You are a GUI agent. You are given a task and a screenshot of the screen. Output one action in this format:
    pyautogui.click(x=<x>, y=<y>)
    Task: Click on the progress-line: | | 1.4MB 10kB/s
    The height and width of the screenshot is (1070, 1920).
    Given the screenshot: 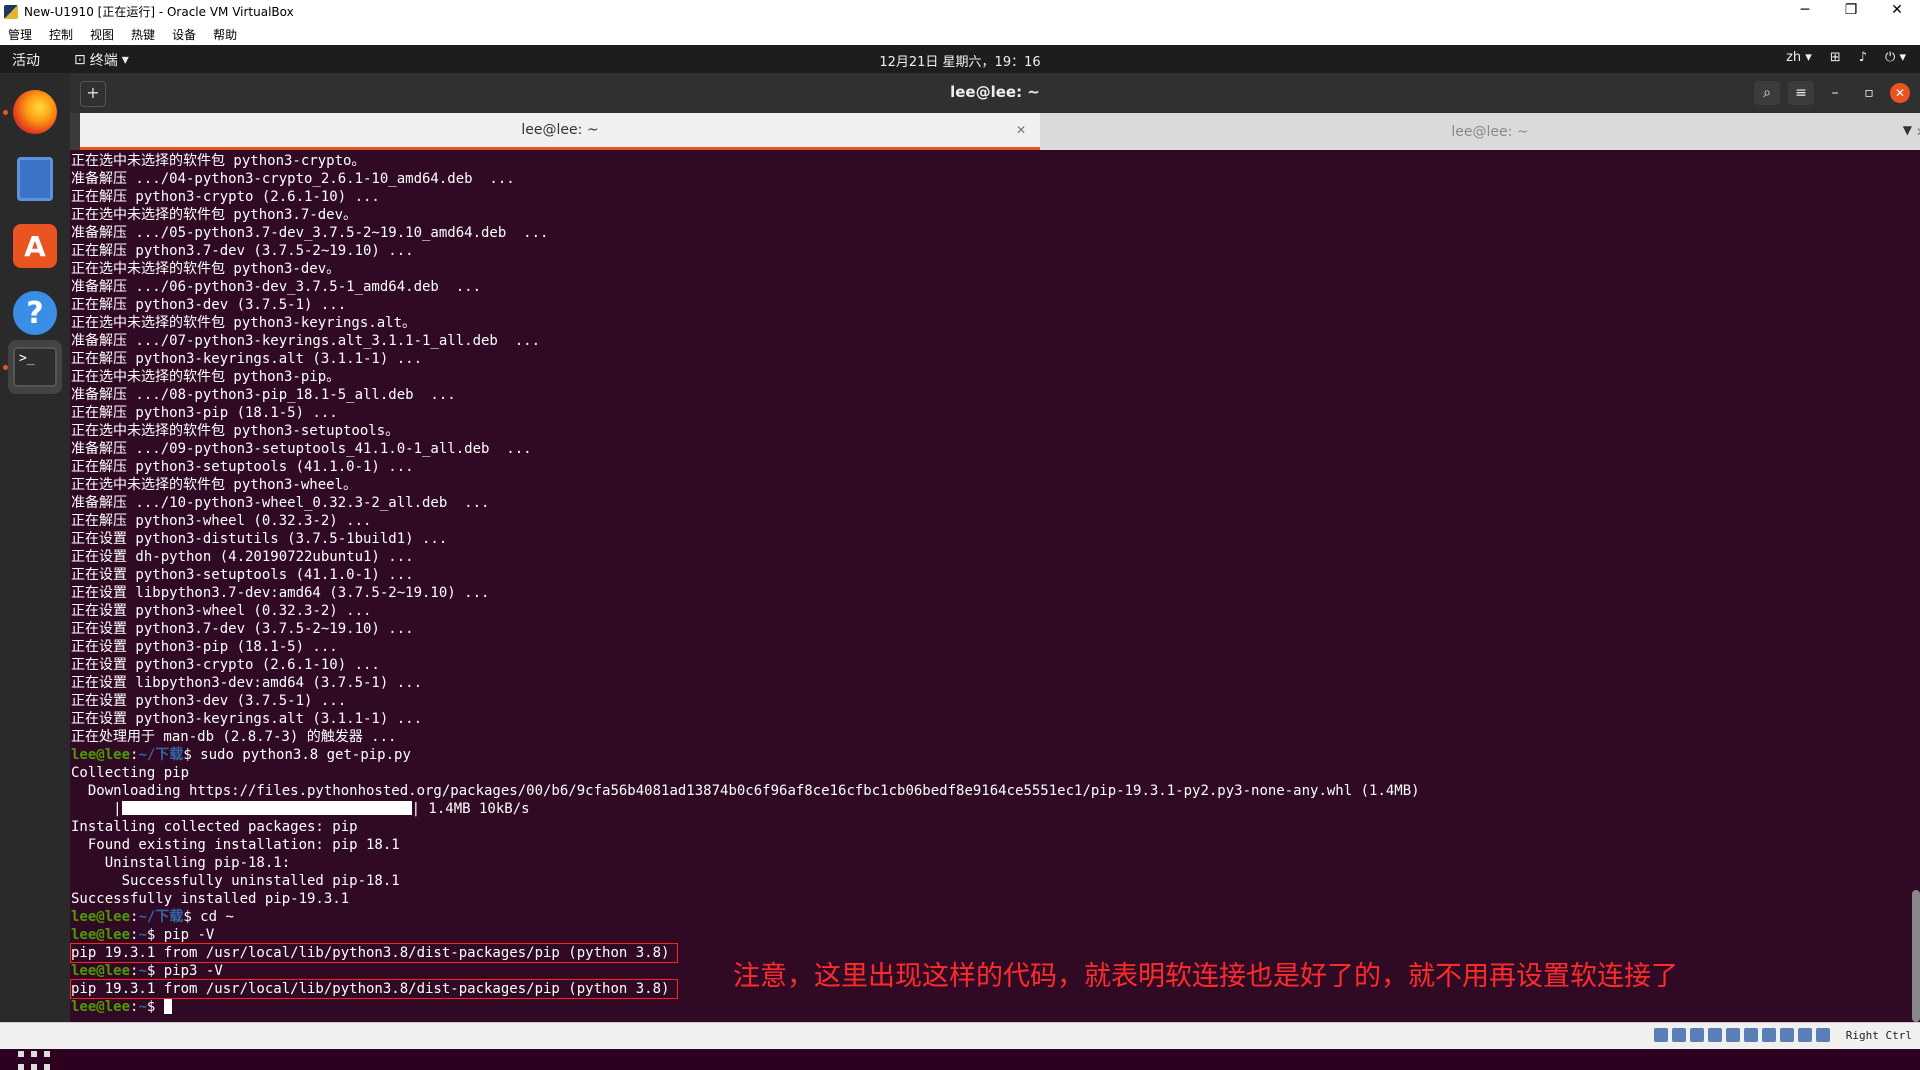 What is the action you would take?
    pyautogui.click(x=300, y=809)
    